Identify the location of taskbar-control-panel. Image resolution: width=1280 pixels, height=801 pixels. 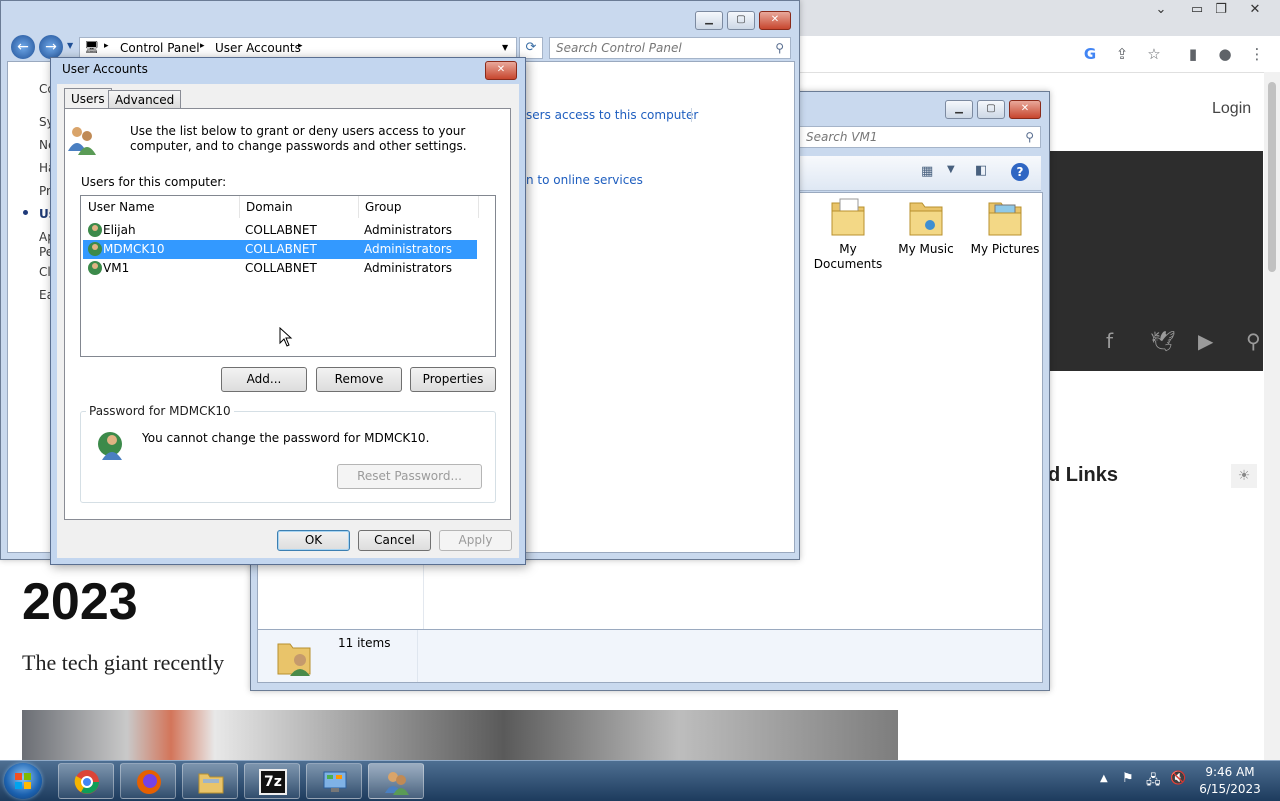
(334, 781).